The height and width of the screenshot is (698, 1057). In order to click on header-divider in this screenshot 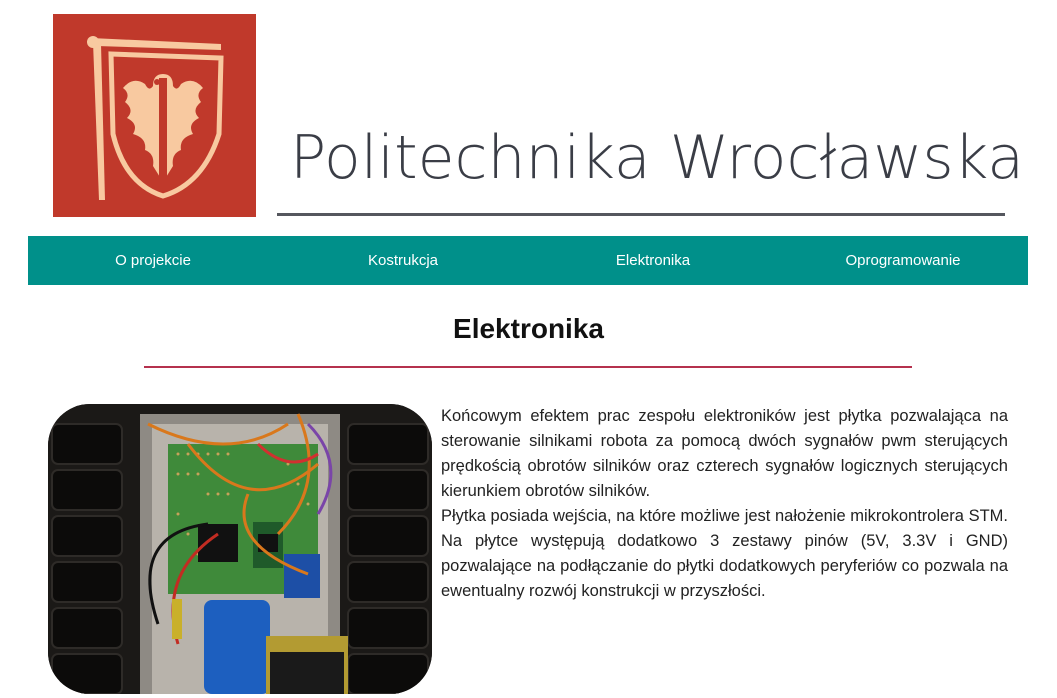, I will do `click(641, 214)`.